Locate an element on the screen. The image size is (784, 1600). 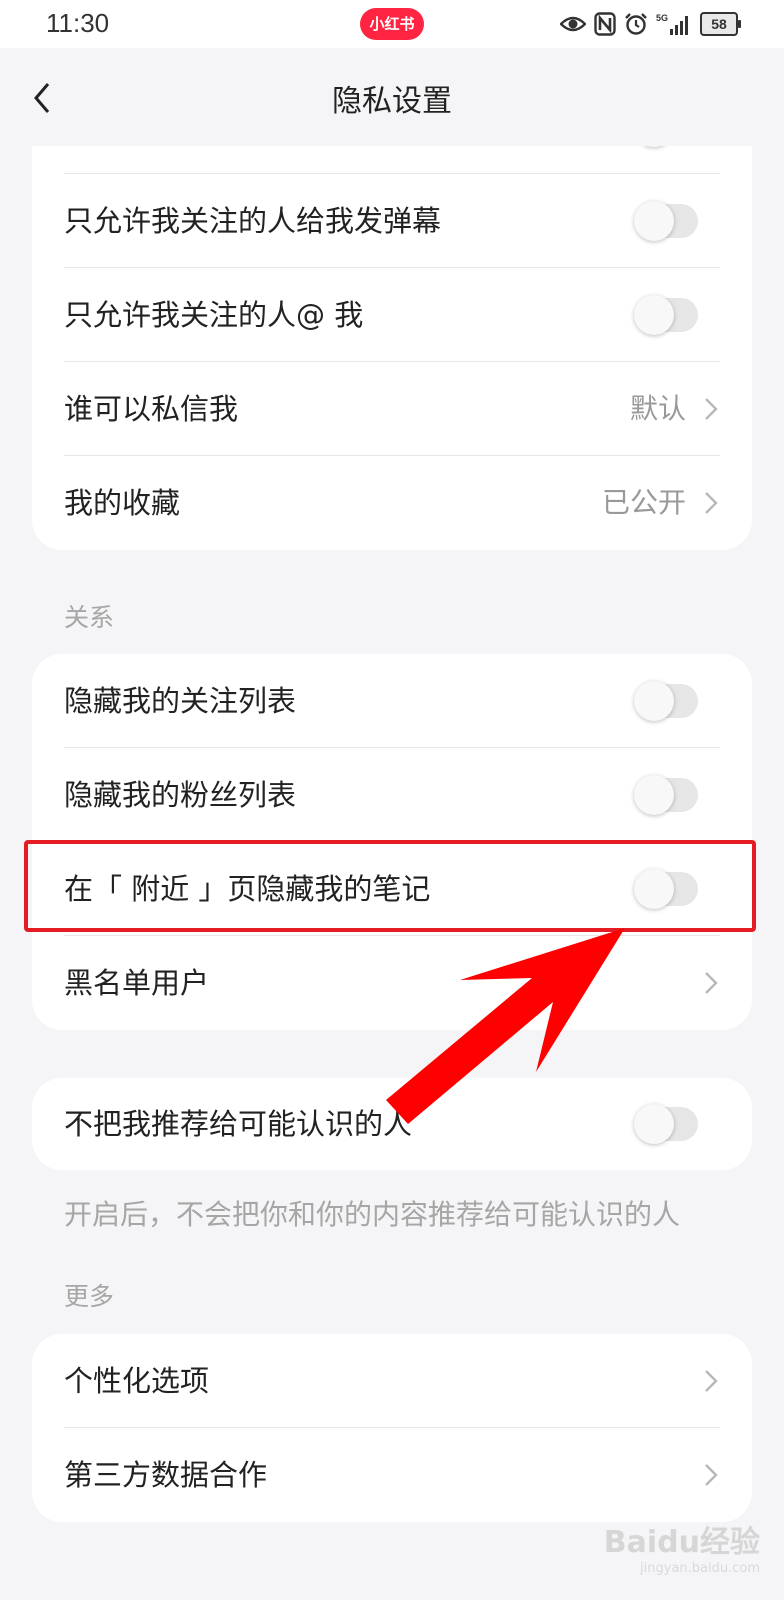
watermark-text: Baidu经验 is located at coordinates (681, 1542).